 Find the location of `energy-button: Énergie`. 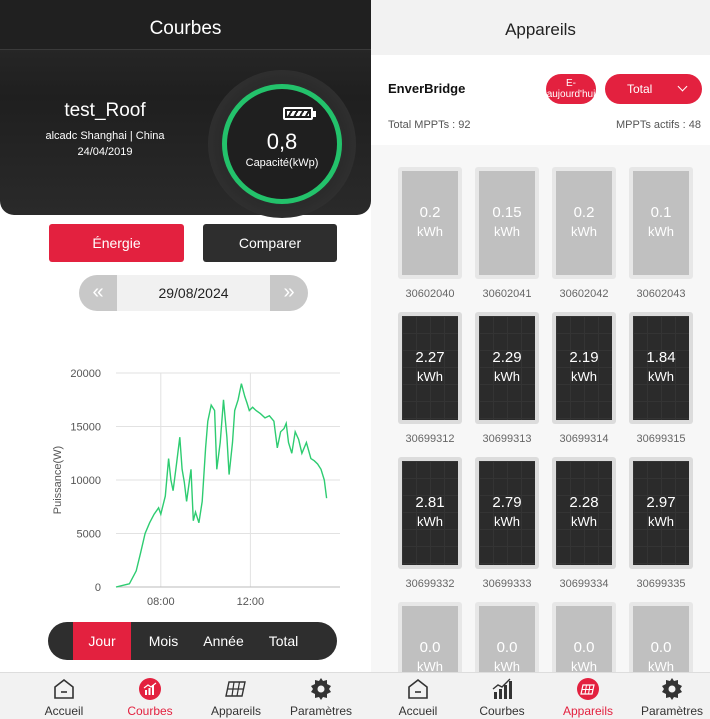

energy-button: Énergie is located at coordinates (116, 243).